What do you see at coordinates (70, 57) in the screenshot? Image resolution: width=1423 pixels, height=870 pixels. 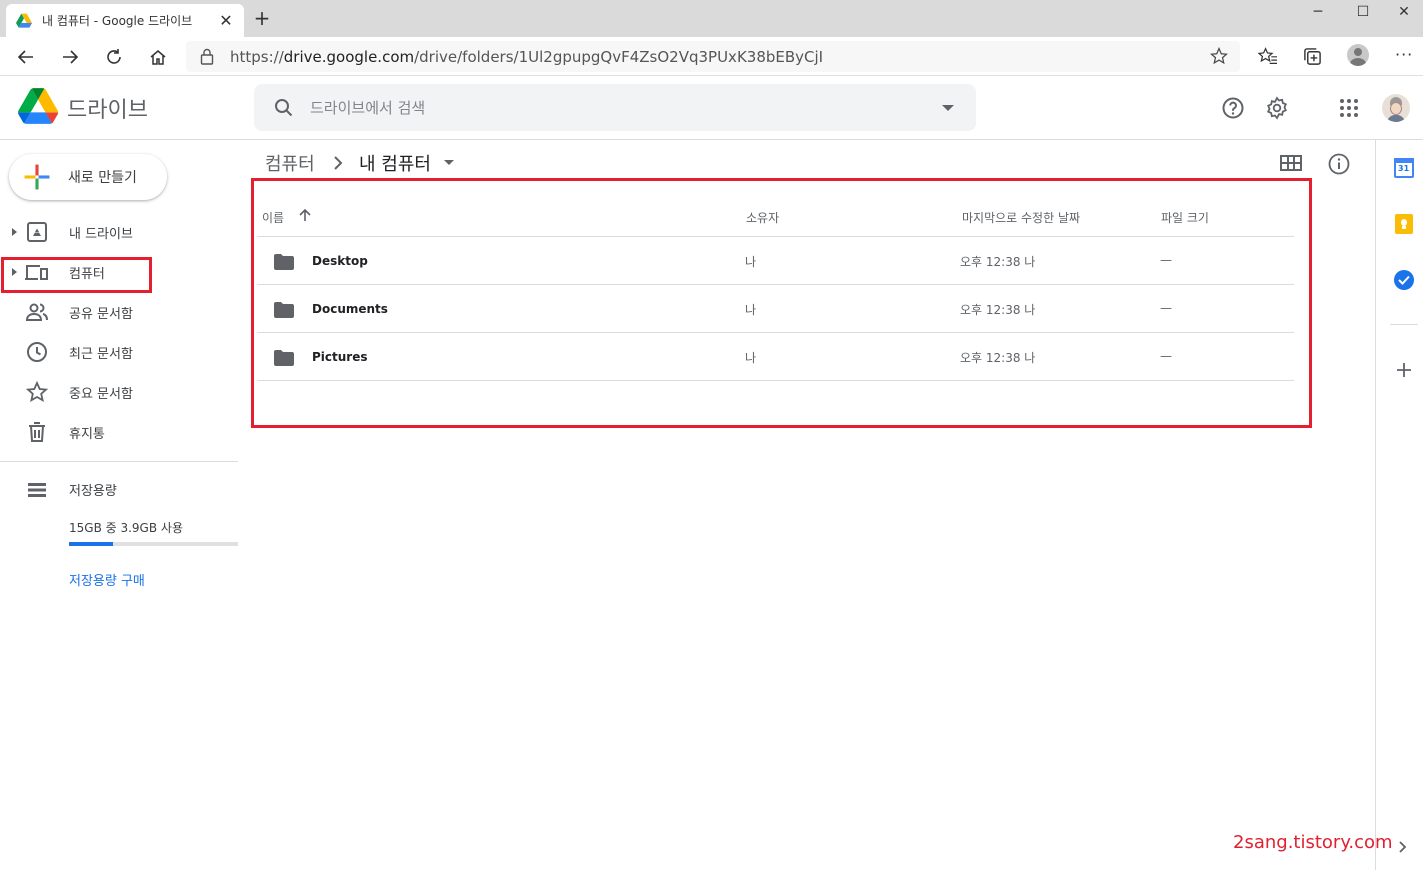 I see `forward-icon` at bounding box center [70, 57].